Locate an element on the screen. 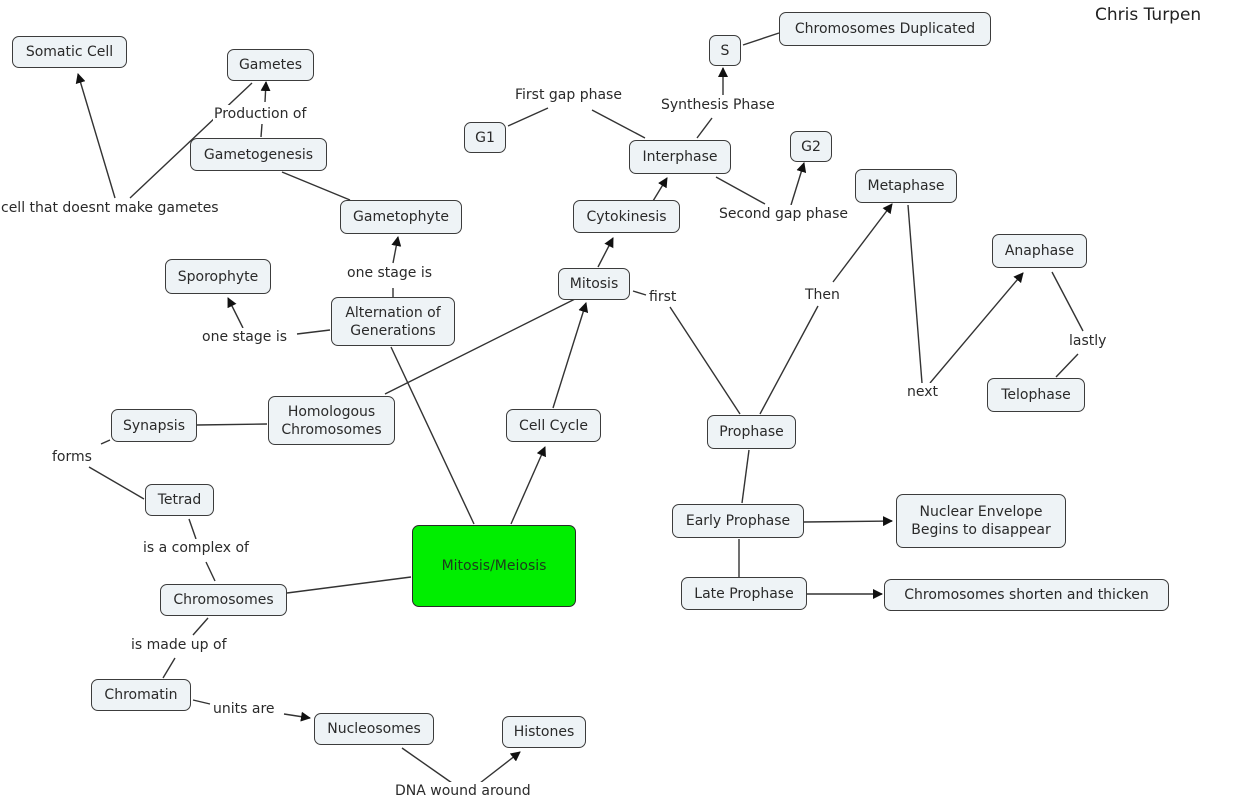  edge-secondgap-g2 is located at coordinates (798, 184).